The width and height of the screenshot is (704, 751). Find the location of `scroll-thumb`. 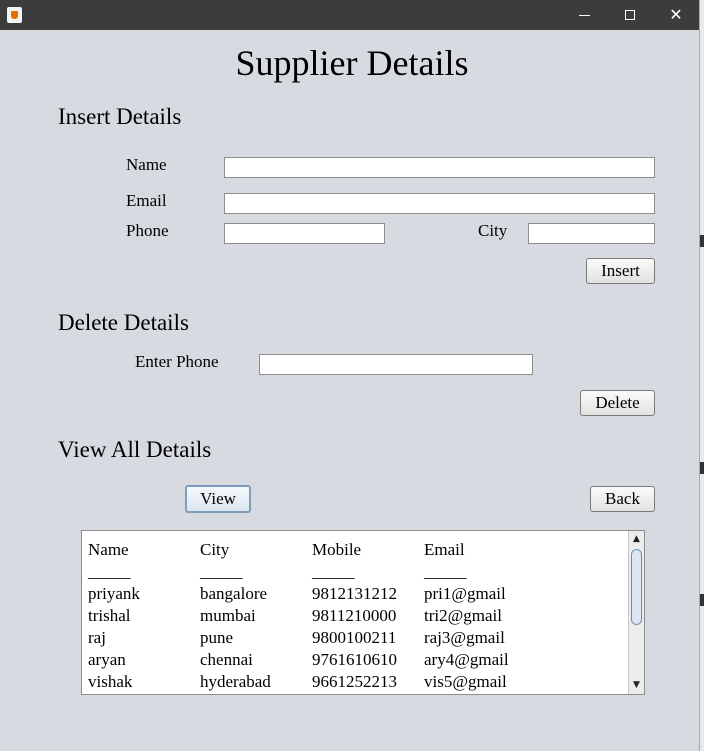

scroll-thumb is located at coordinates (636, 587).